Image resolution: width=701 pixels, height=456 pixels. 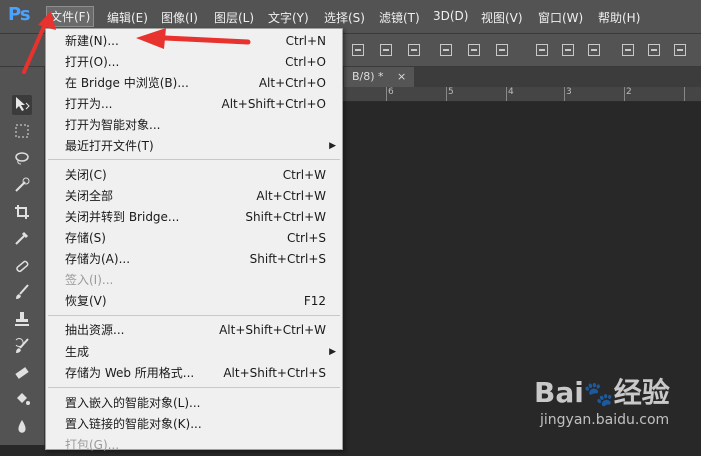 What do you see at coordinates (414, 50) in the screenshot?
I see `align-bottom-icon` at bounding box center [414, 50].